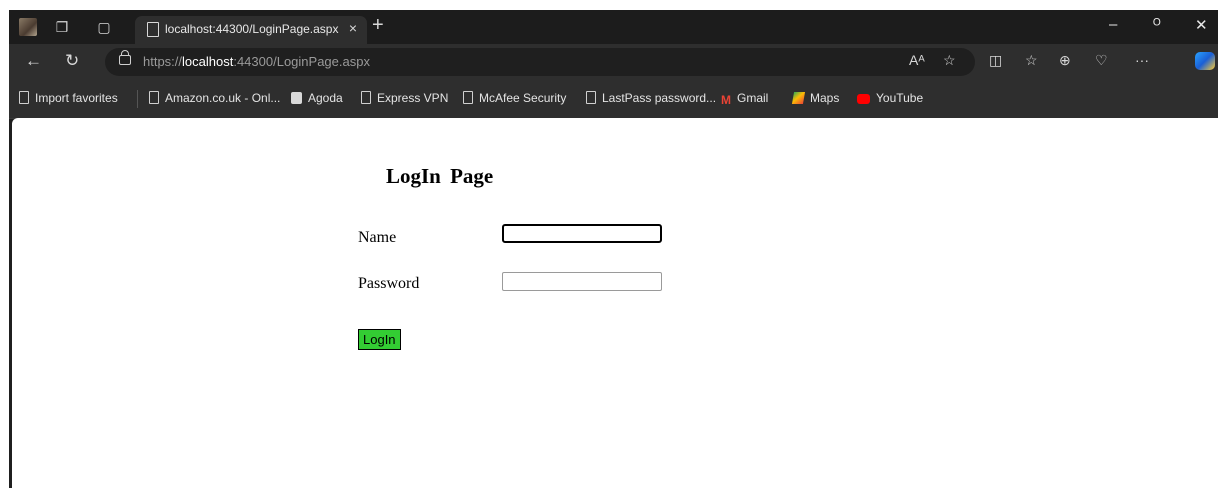  I want to click on workspaces-icon: ❐, so click(62, 27).